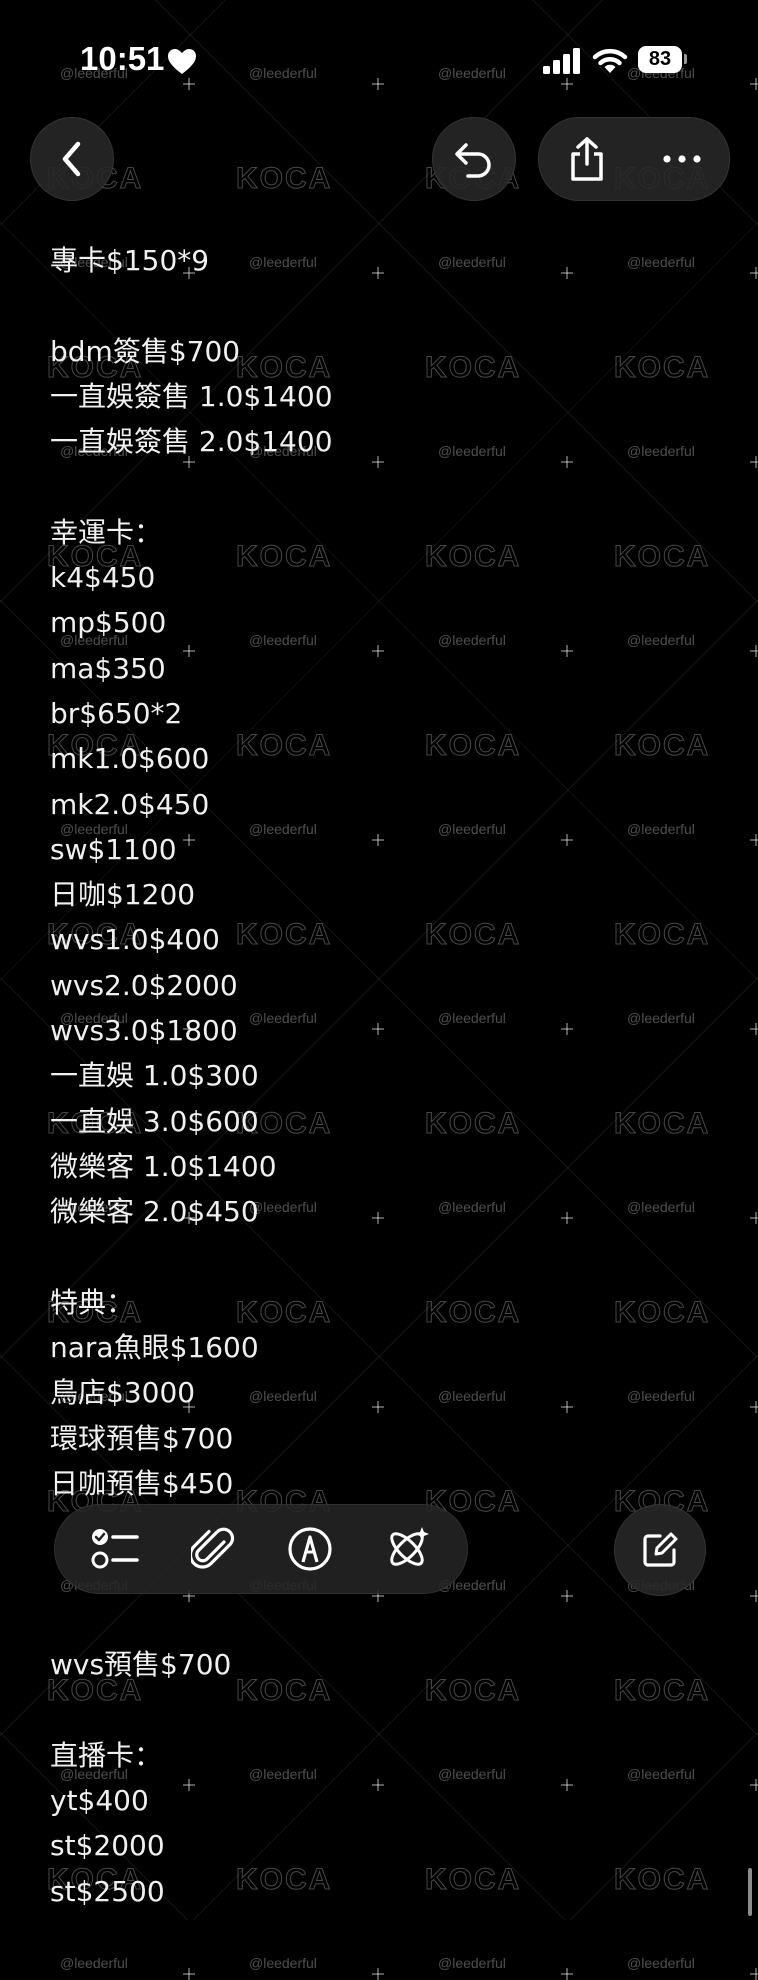  I want to click on share-button, so click(587, 159).